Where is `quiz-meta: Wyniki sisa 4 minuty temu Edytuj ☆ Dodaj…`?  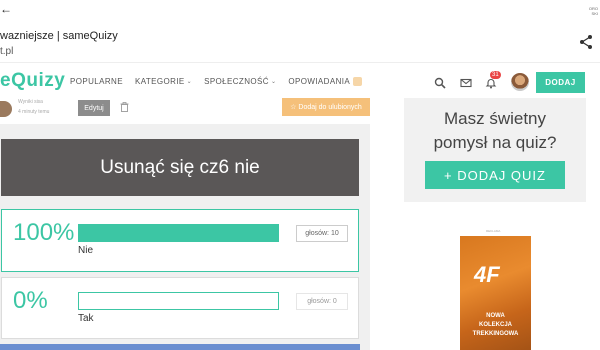 quiz-meta: Wyniki sisa 4 minuty temu Edytuj ☆ Dodaj… is located at coordinates (185, 111).